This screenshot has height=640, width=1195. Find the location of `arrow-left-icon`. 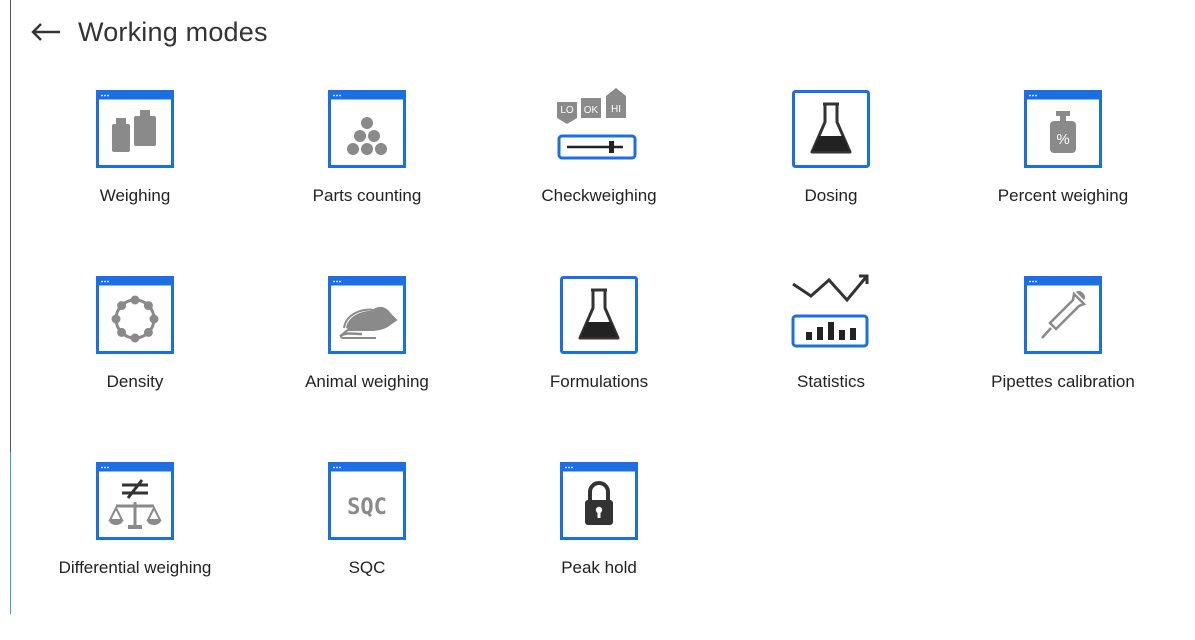

arrow-left-icon is located at coordinates (45, 32).